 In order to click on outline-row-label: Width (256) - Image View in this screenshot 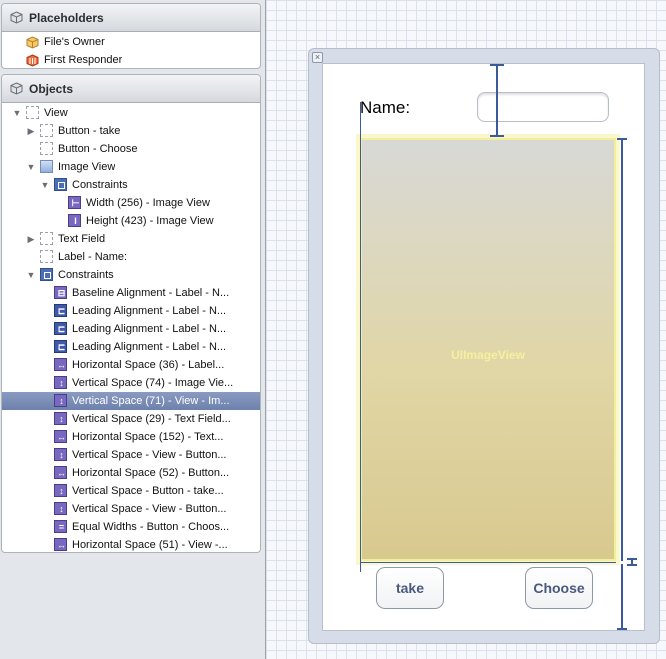, I will do `click(148, 203)`.